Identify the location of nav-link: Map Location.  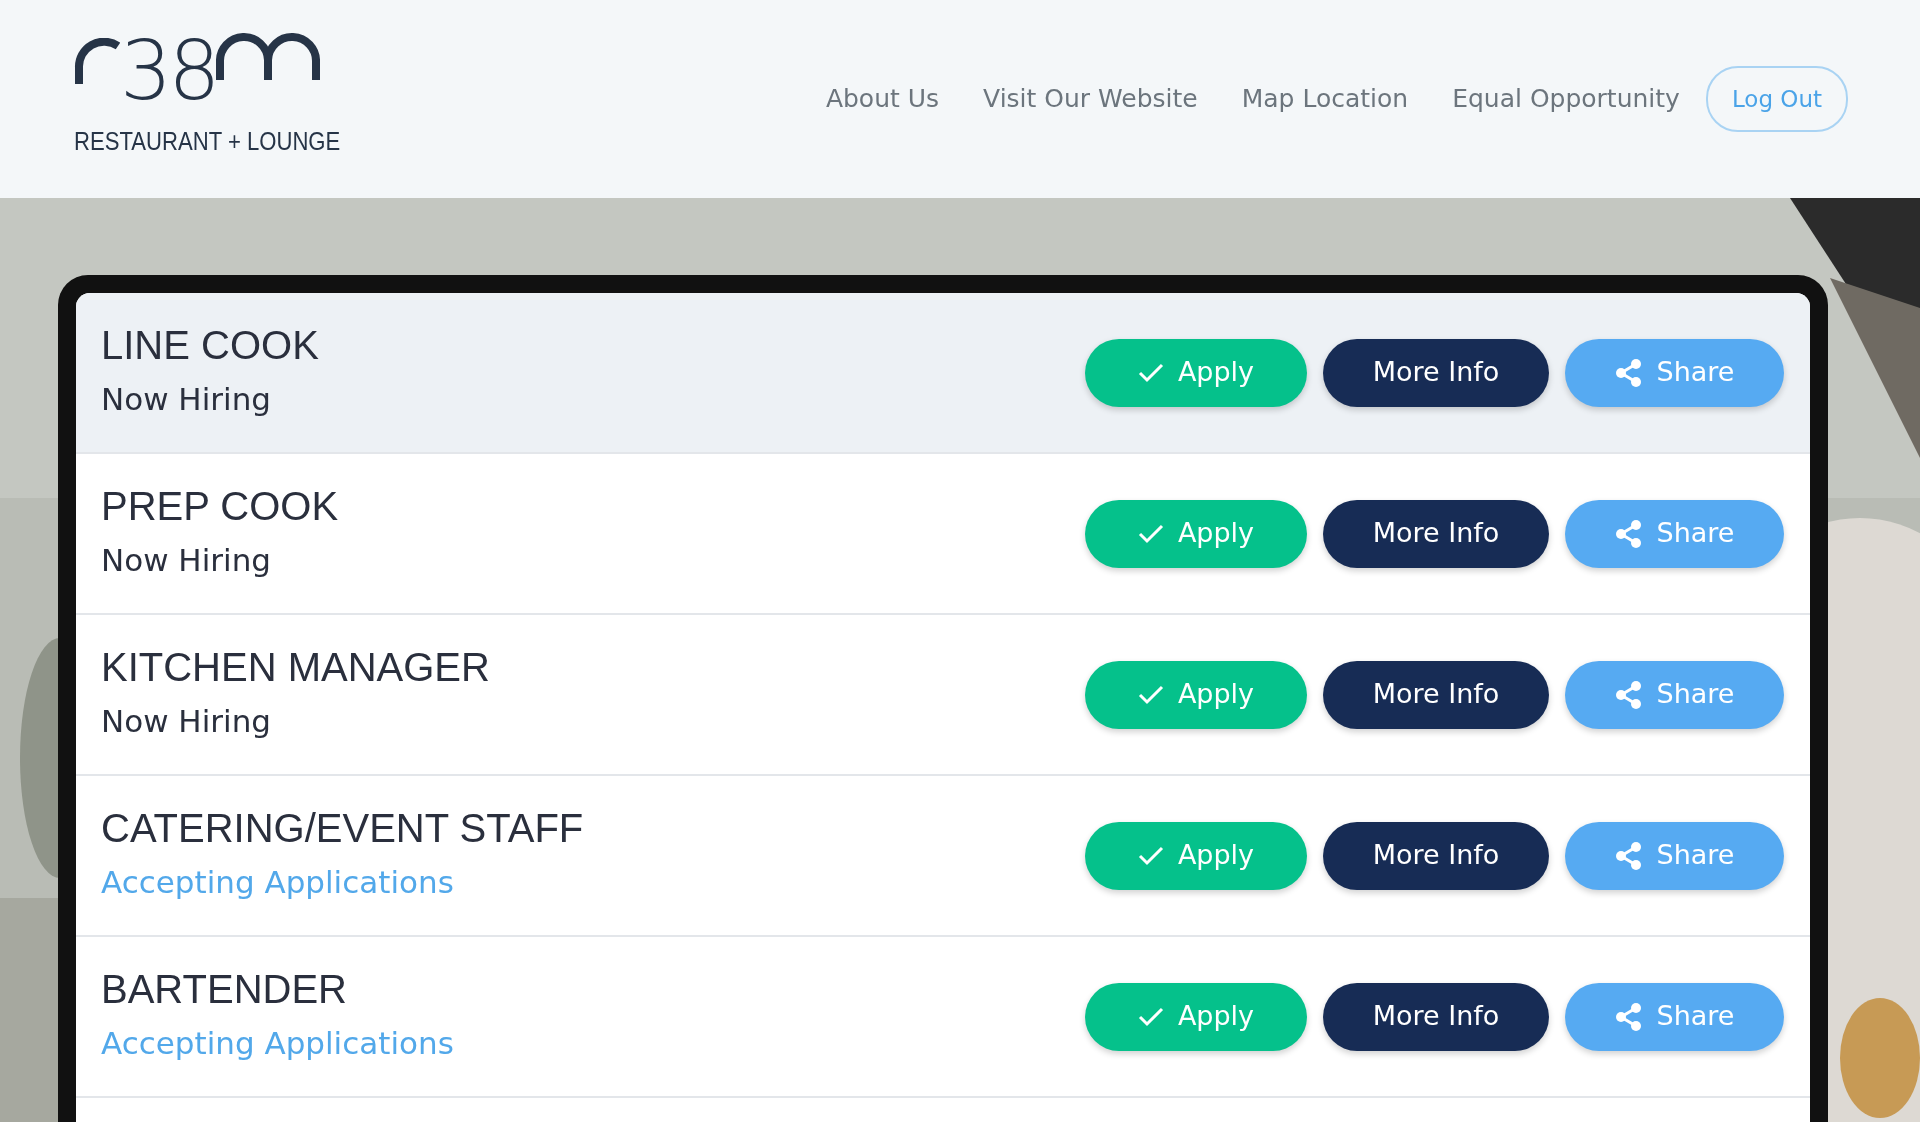
(1325, 99).